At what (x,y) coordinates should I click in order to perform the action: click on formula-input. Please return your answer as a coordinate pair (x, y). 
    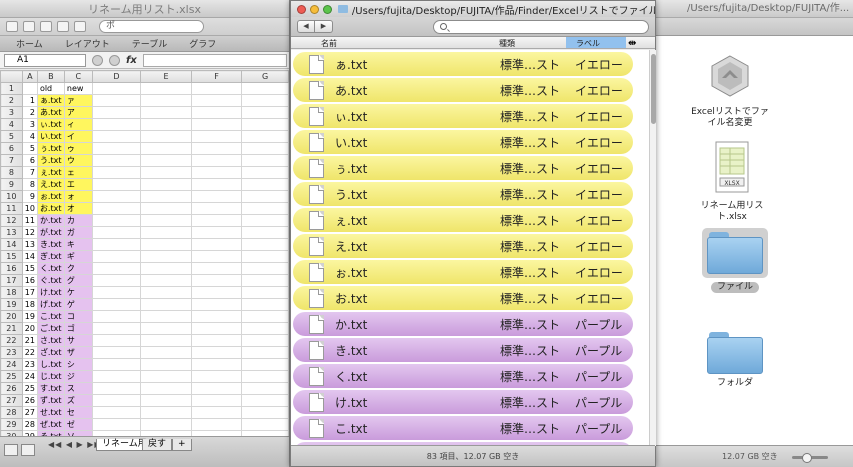
    Looking at the image, I should click on (214, 60).